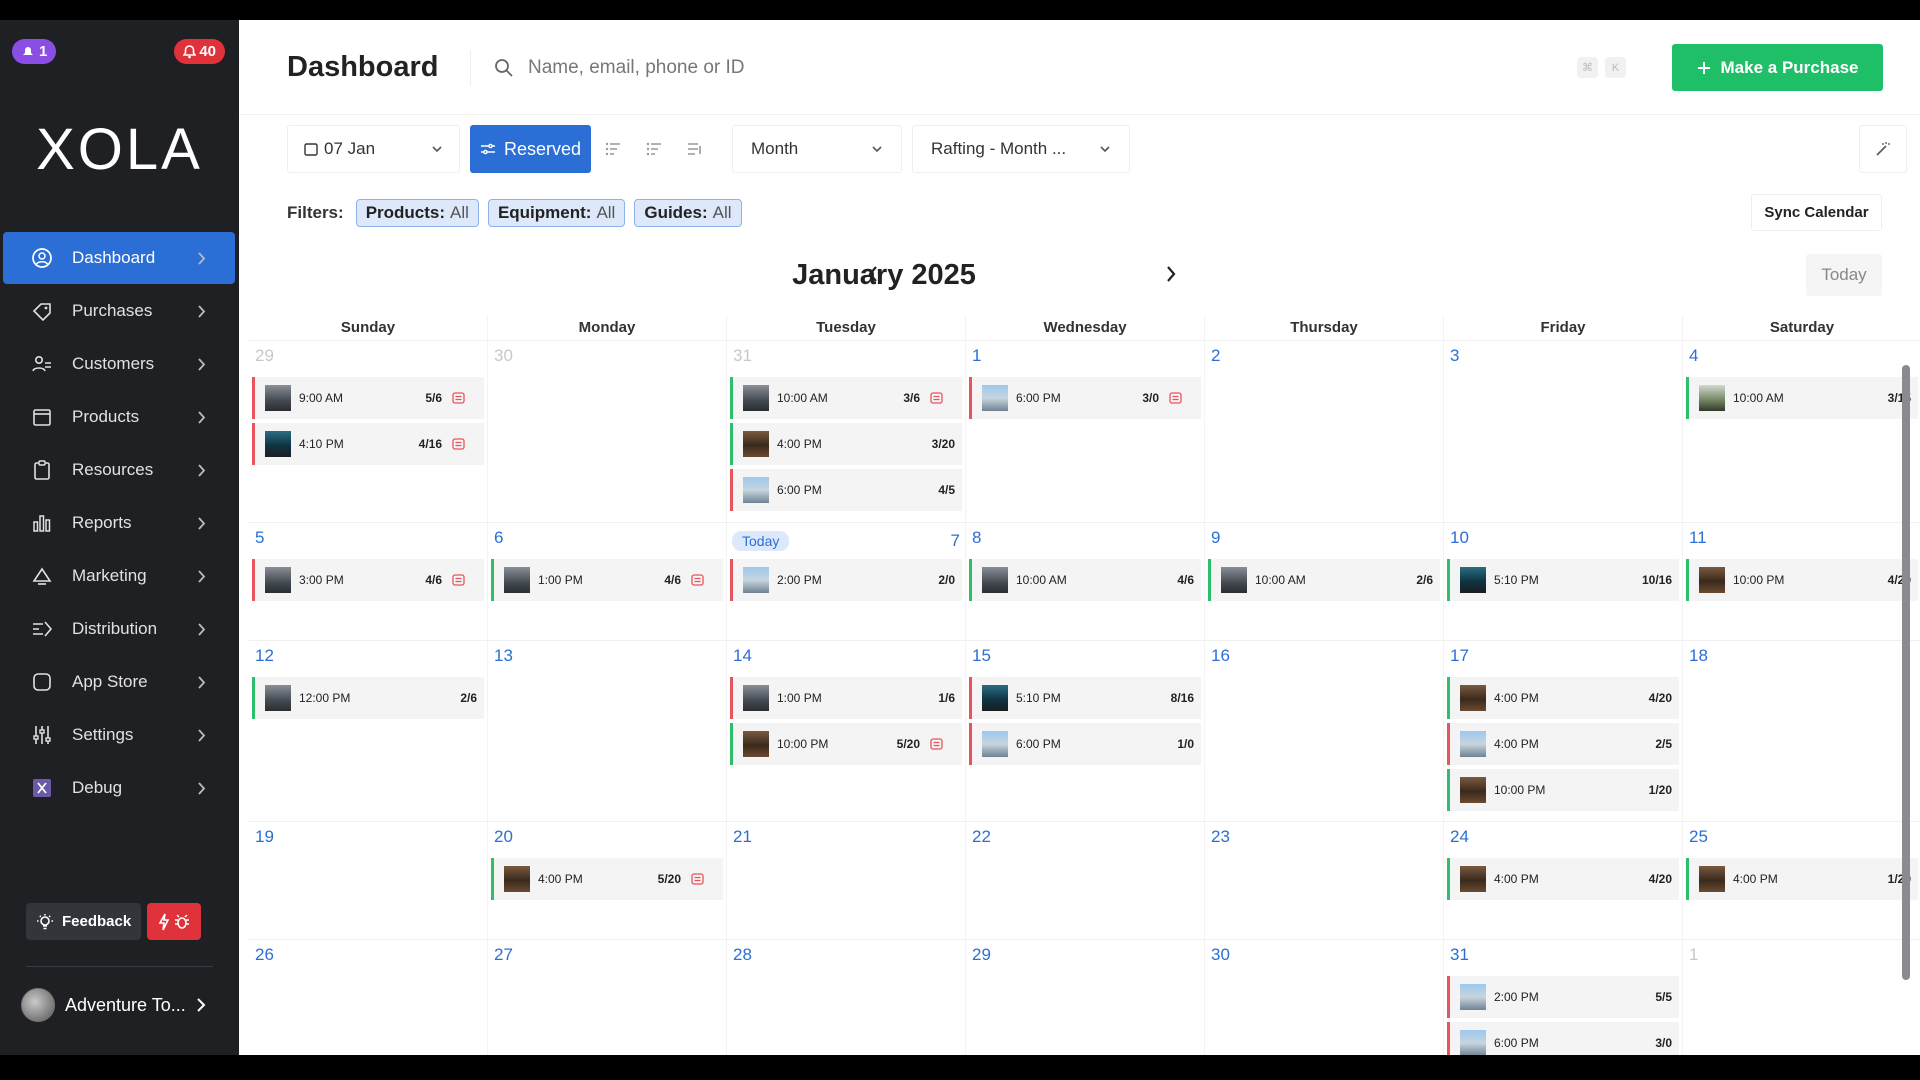  Describe the element at coordinates (846, 880) in the screenshot. I see `calendar-day: 21` at that location.